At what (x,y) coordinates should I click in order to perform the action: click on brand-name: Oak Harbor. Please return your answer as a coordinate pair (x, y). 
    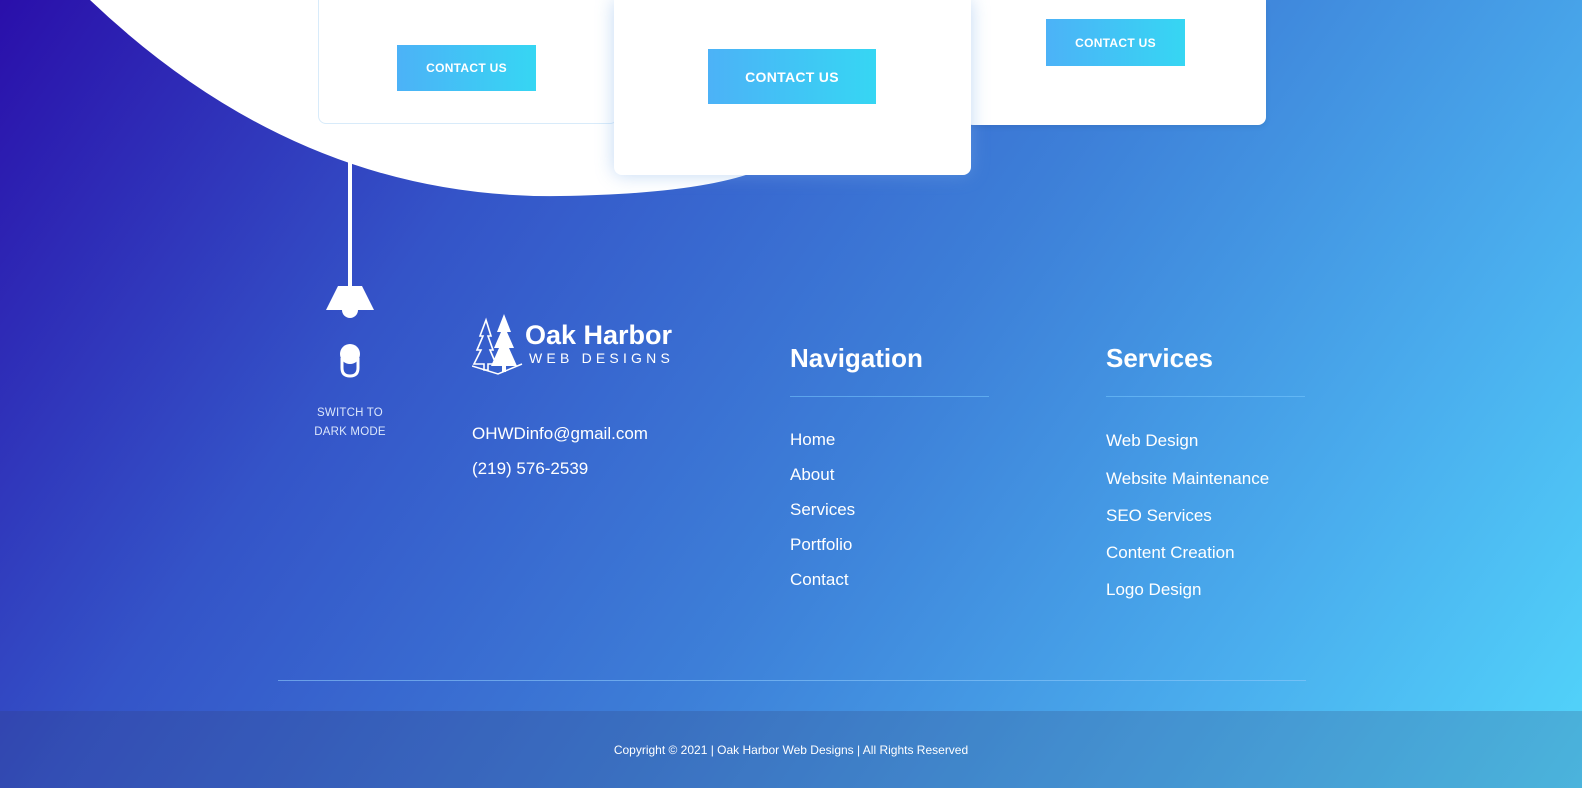
    Looking at the image, I should click on (599, 335).